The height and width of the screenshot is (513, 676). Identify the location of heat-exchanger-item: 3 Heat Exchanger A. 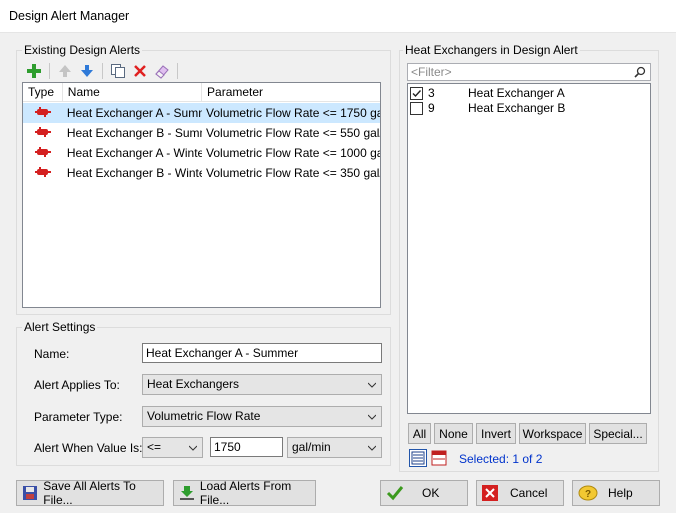
(487, 93).